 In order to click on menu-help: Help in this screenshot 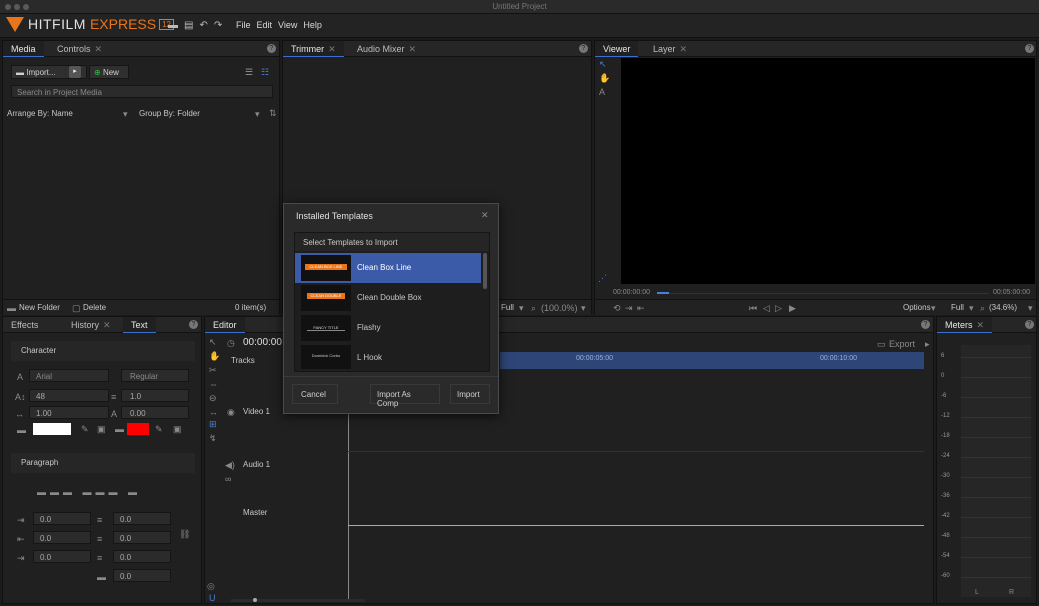, I will do `click(312, 25)`.